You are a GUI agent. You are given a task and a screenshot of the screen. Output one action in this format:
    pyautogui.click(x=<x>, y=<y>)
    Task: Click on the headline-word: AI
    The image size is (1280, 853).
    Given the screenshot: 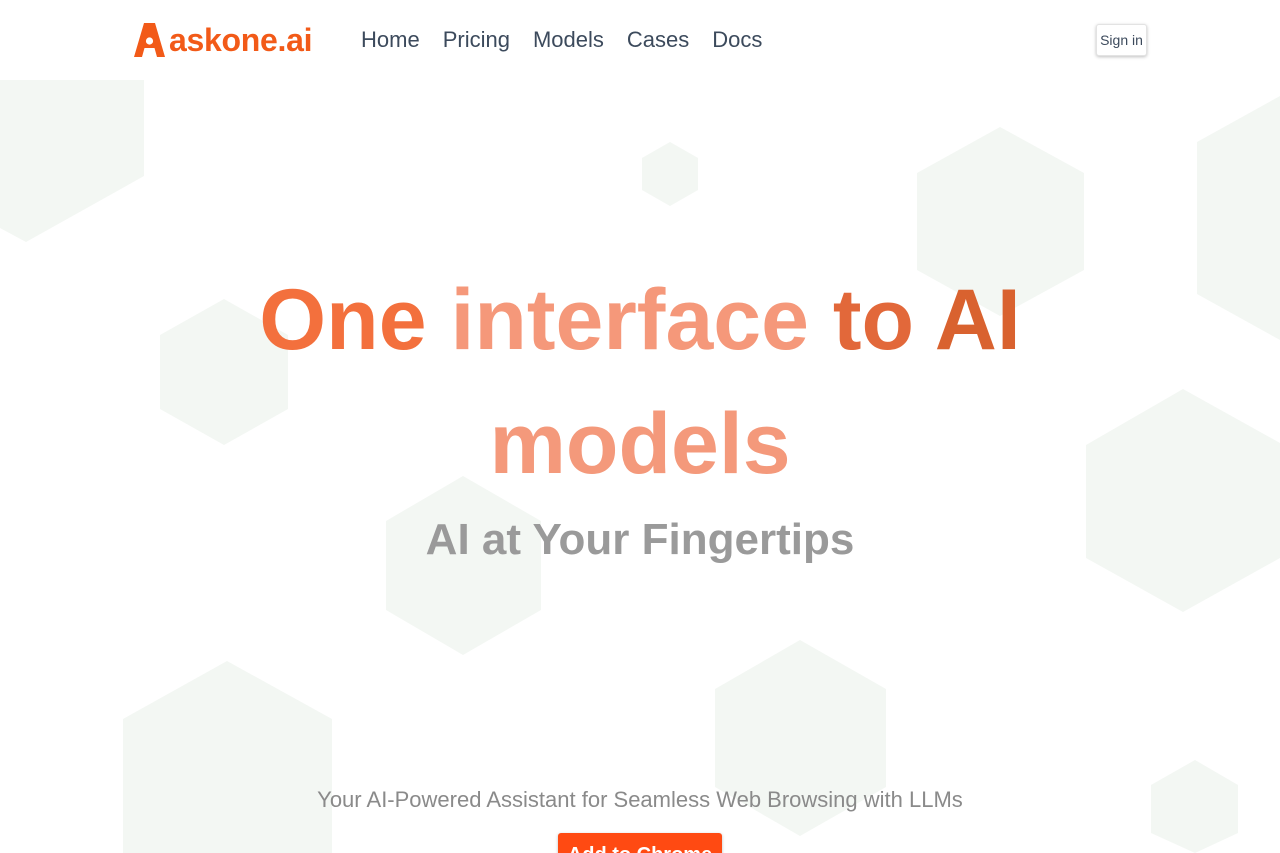 What is the action you would take?
    pyautogui.click(x=977, y=320)
    